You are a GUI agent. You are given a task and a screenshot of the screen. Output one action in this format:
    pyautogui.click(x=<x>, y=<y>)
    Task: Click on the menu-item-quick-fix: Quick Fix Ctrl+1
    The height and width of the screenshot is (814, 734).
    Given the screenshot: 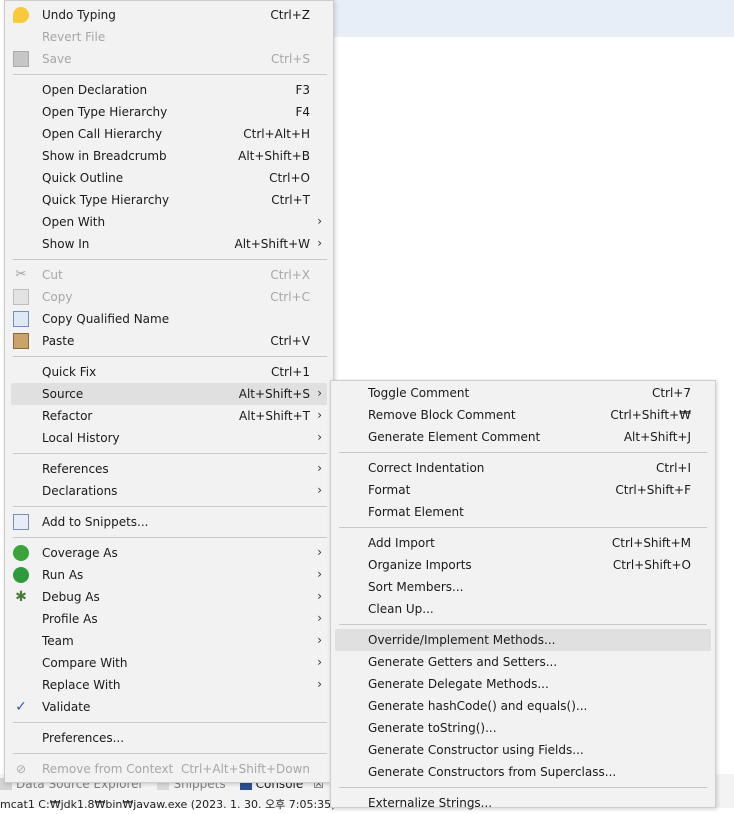 What is the action you would take?
    pyautogui.click(x=169, y=372)
    